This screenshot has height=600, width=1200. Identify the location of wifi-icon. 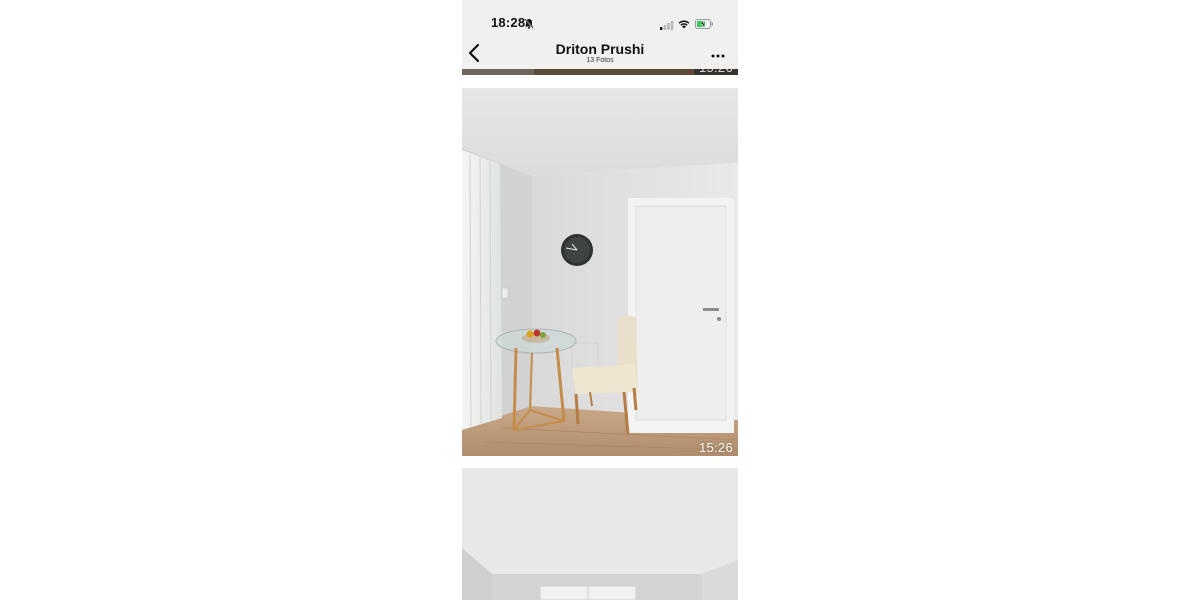
(684, 25).